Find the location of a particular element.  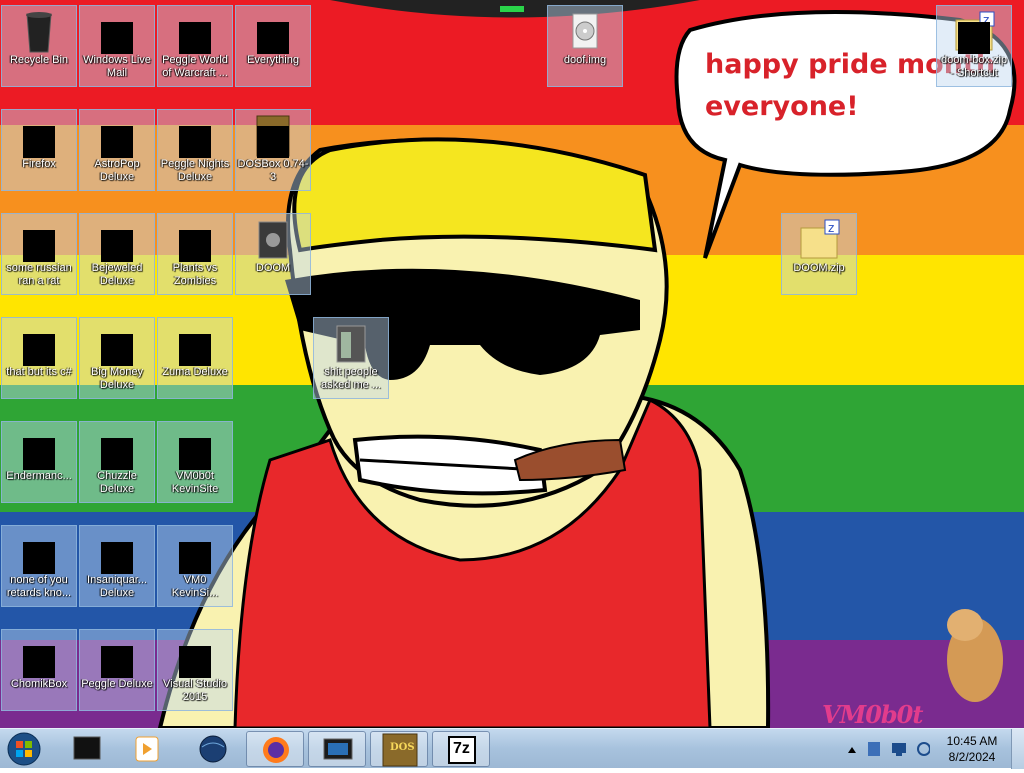

desktop-icon-that-but-csharp: that but its c# is located at coordinates (39, 358).